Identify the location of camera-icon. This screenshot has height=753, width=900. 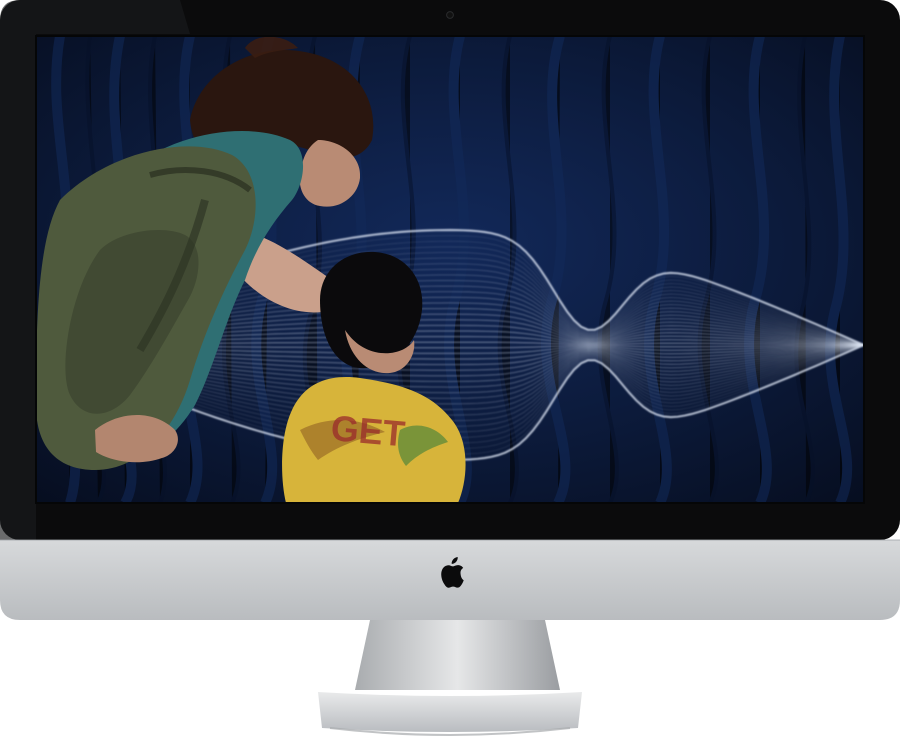
(450, 15).